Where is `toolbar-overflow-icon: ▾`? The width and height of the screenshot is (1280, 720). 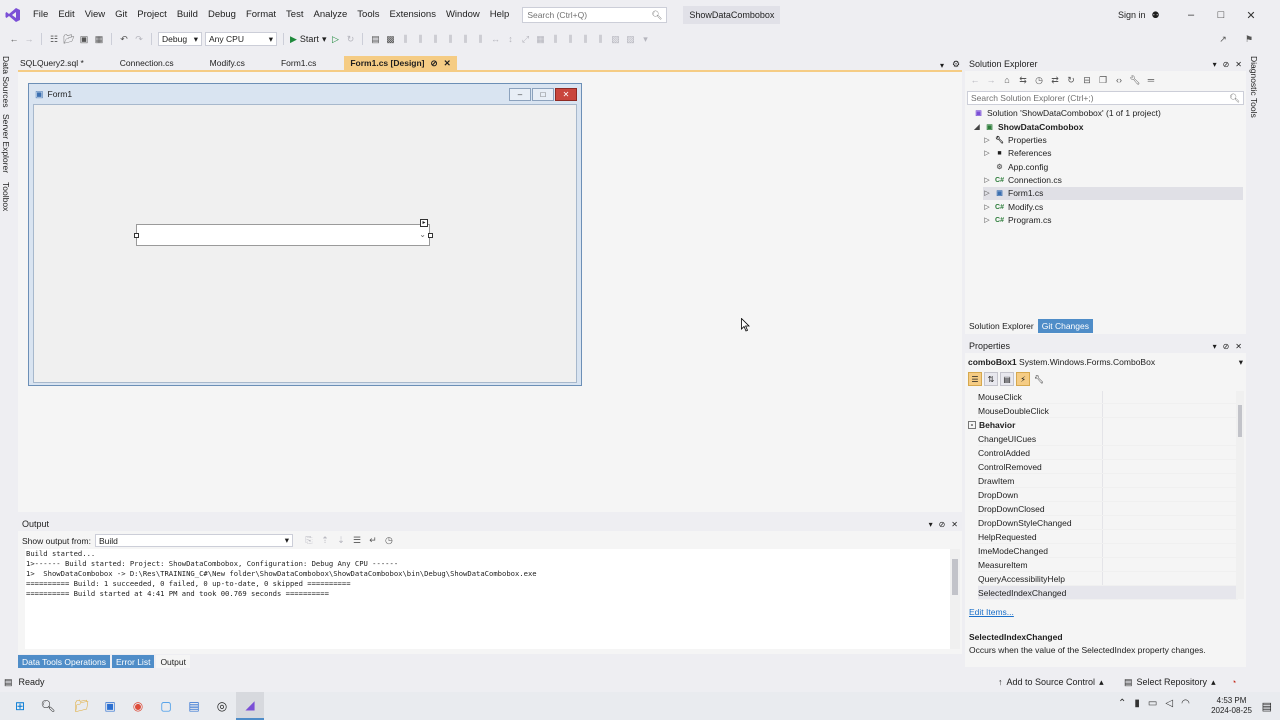
toolbar-overflow-icon: ▾ is located at coordinates (645, 39).